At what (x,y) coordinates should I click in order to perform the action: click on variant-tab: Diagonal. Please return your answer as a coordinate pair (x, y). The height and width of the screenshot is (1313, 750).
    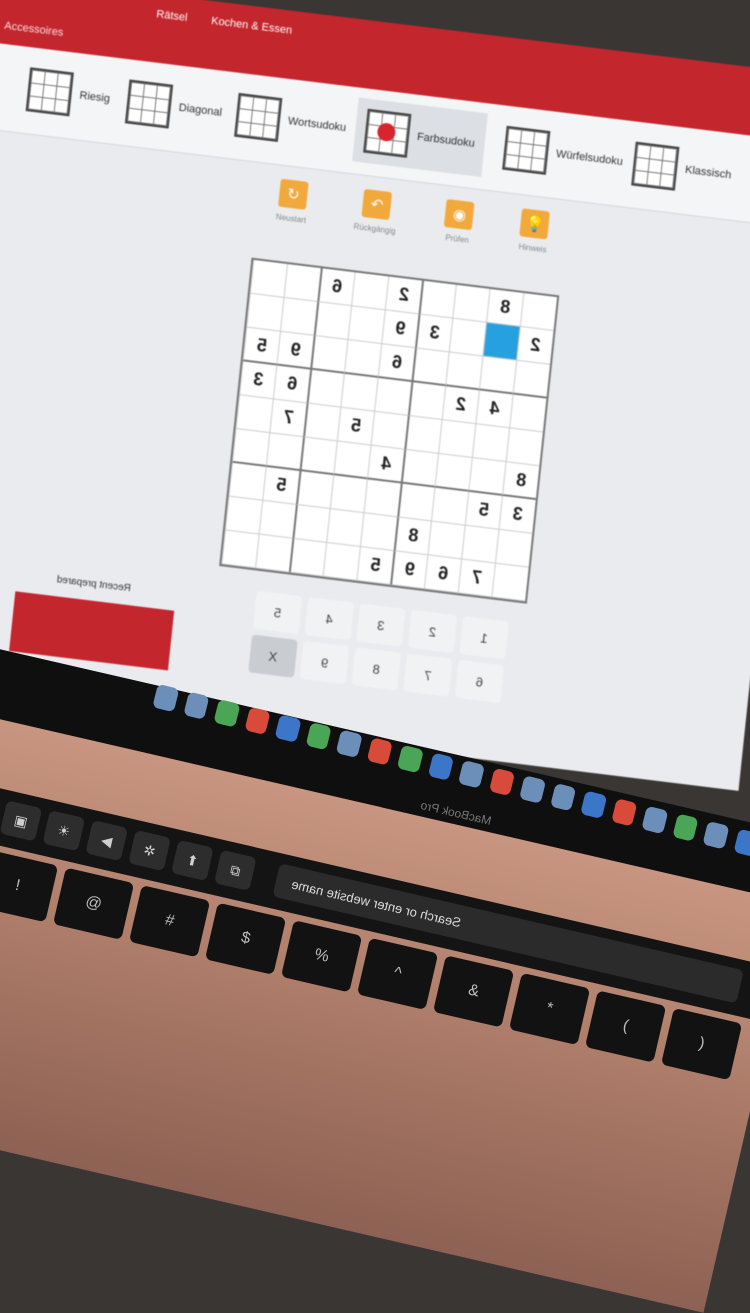
    Looking at the image, I should click on (174, 107).